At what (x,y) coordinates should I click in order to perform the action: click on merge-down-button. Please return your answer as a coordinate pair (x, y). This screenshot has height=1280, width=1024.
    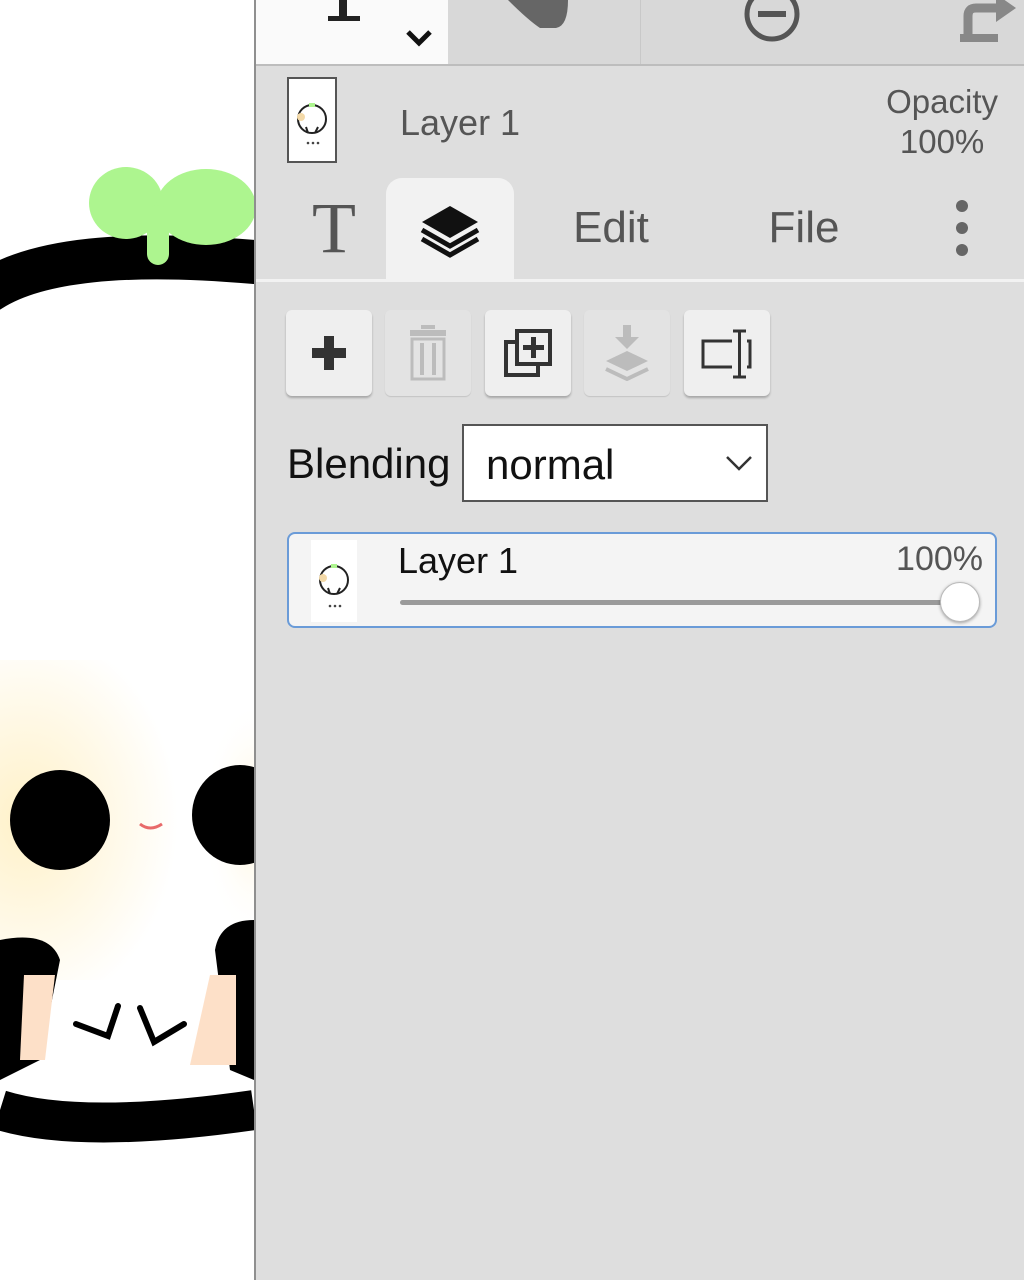
    Looking at the image, I should click on (627, 353).